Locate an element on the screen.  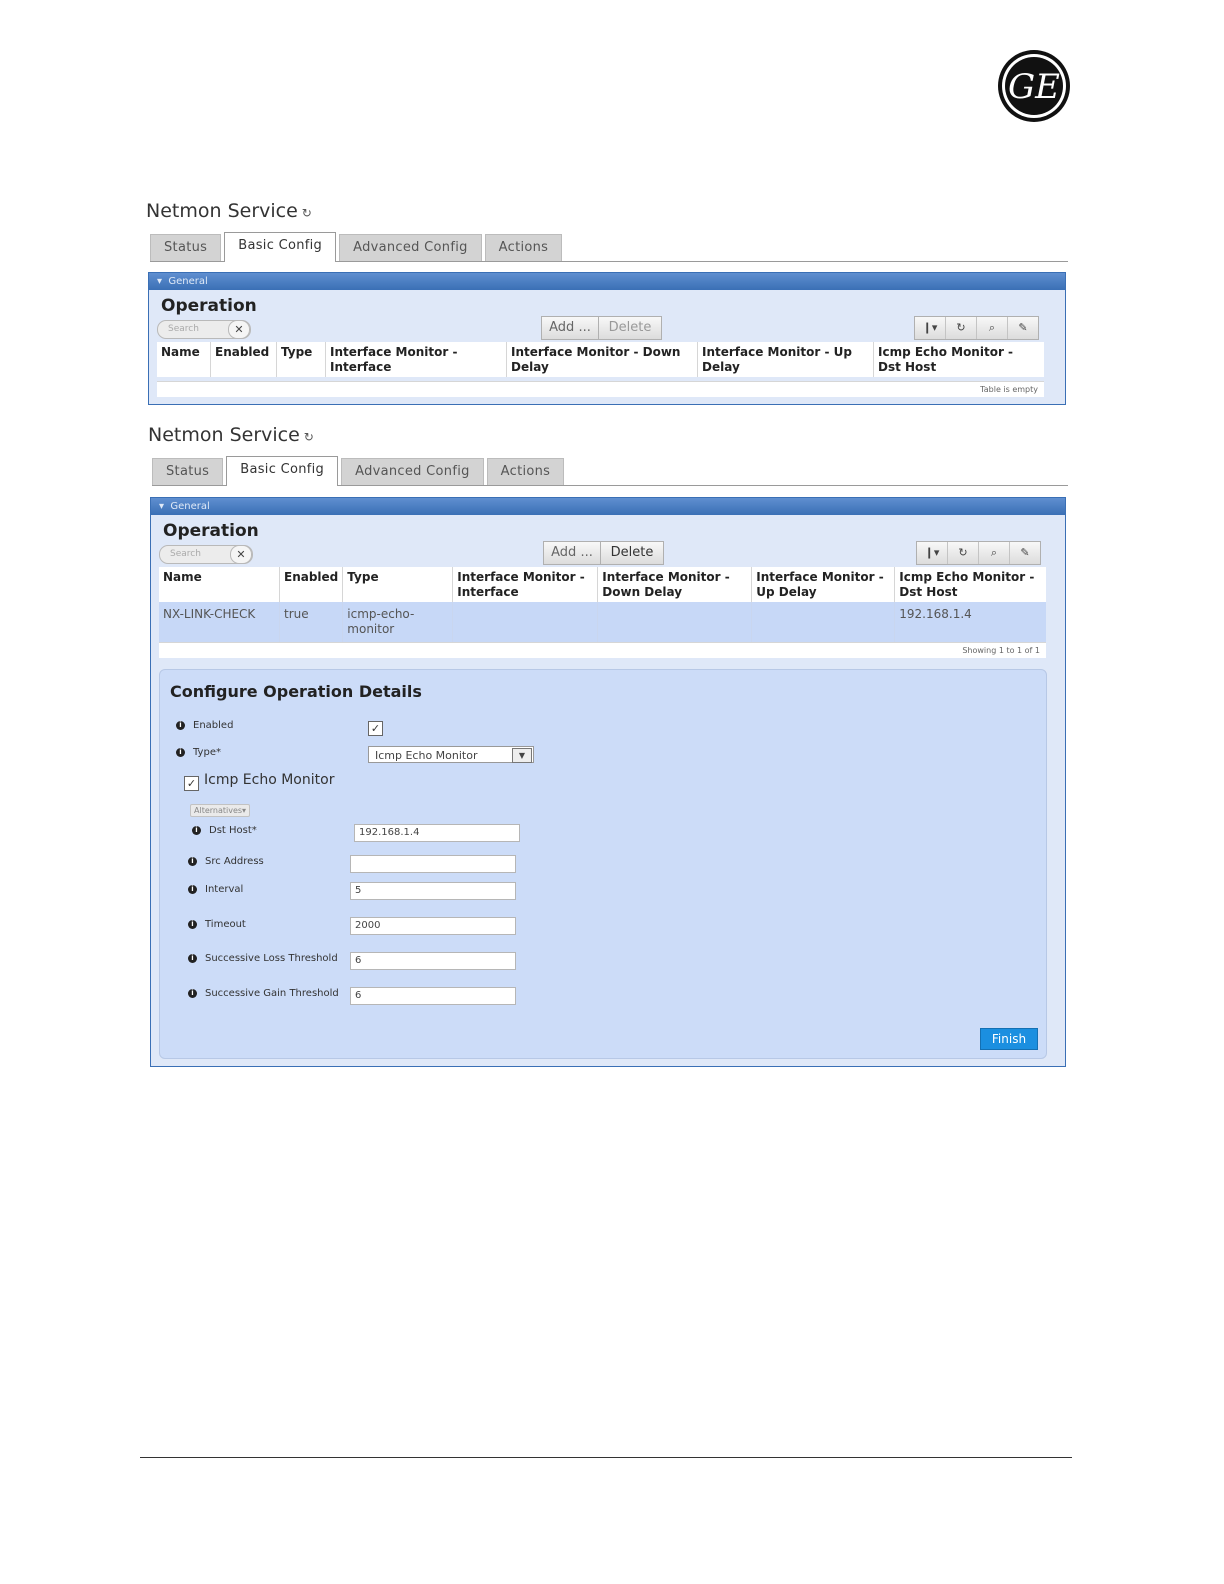
successive-gain-threshold-input: 6 is located at coordinates (433, 996).